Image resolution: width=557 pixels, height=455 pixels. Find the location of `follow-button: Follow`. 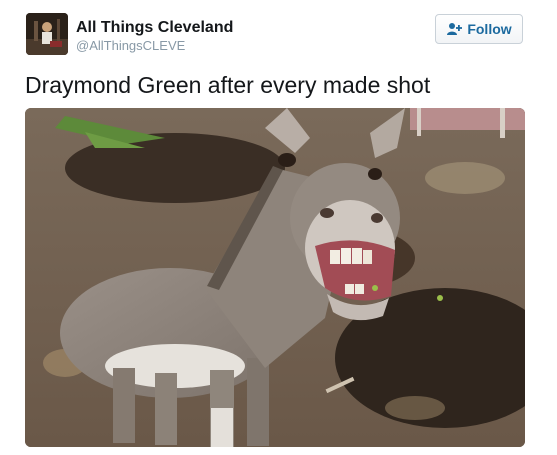

follow-button: Follow is located at coordinates (479, 29).